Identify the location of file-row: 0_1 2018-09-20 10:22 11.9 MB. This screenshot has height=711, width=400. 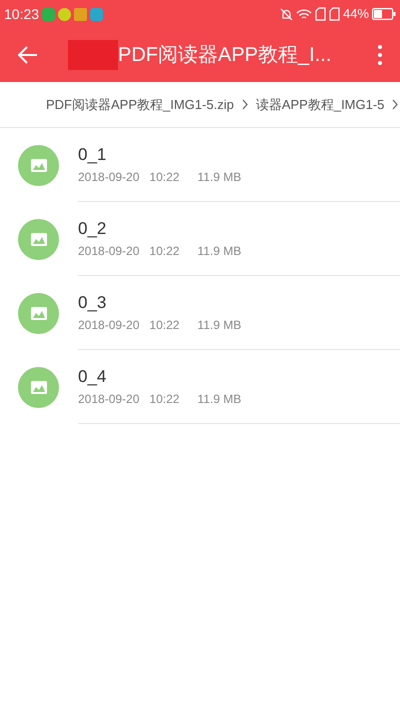
(200, 165).